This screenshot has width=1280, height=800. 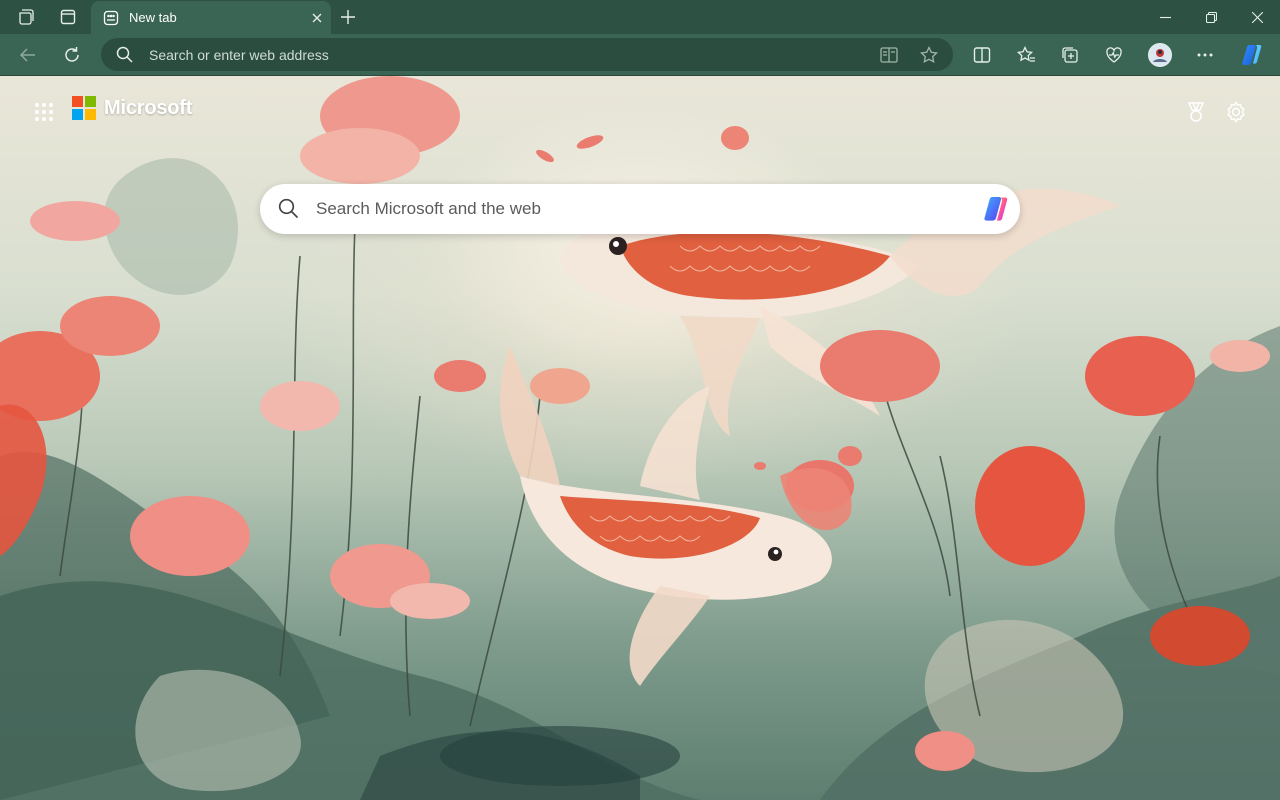 I want to click on favorite-star-icon, so click(x=929, y=55).